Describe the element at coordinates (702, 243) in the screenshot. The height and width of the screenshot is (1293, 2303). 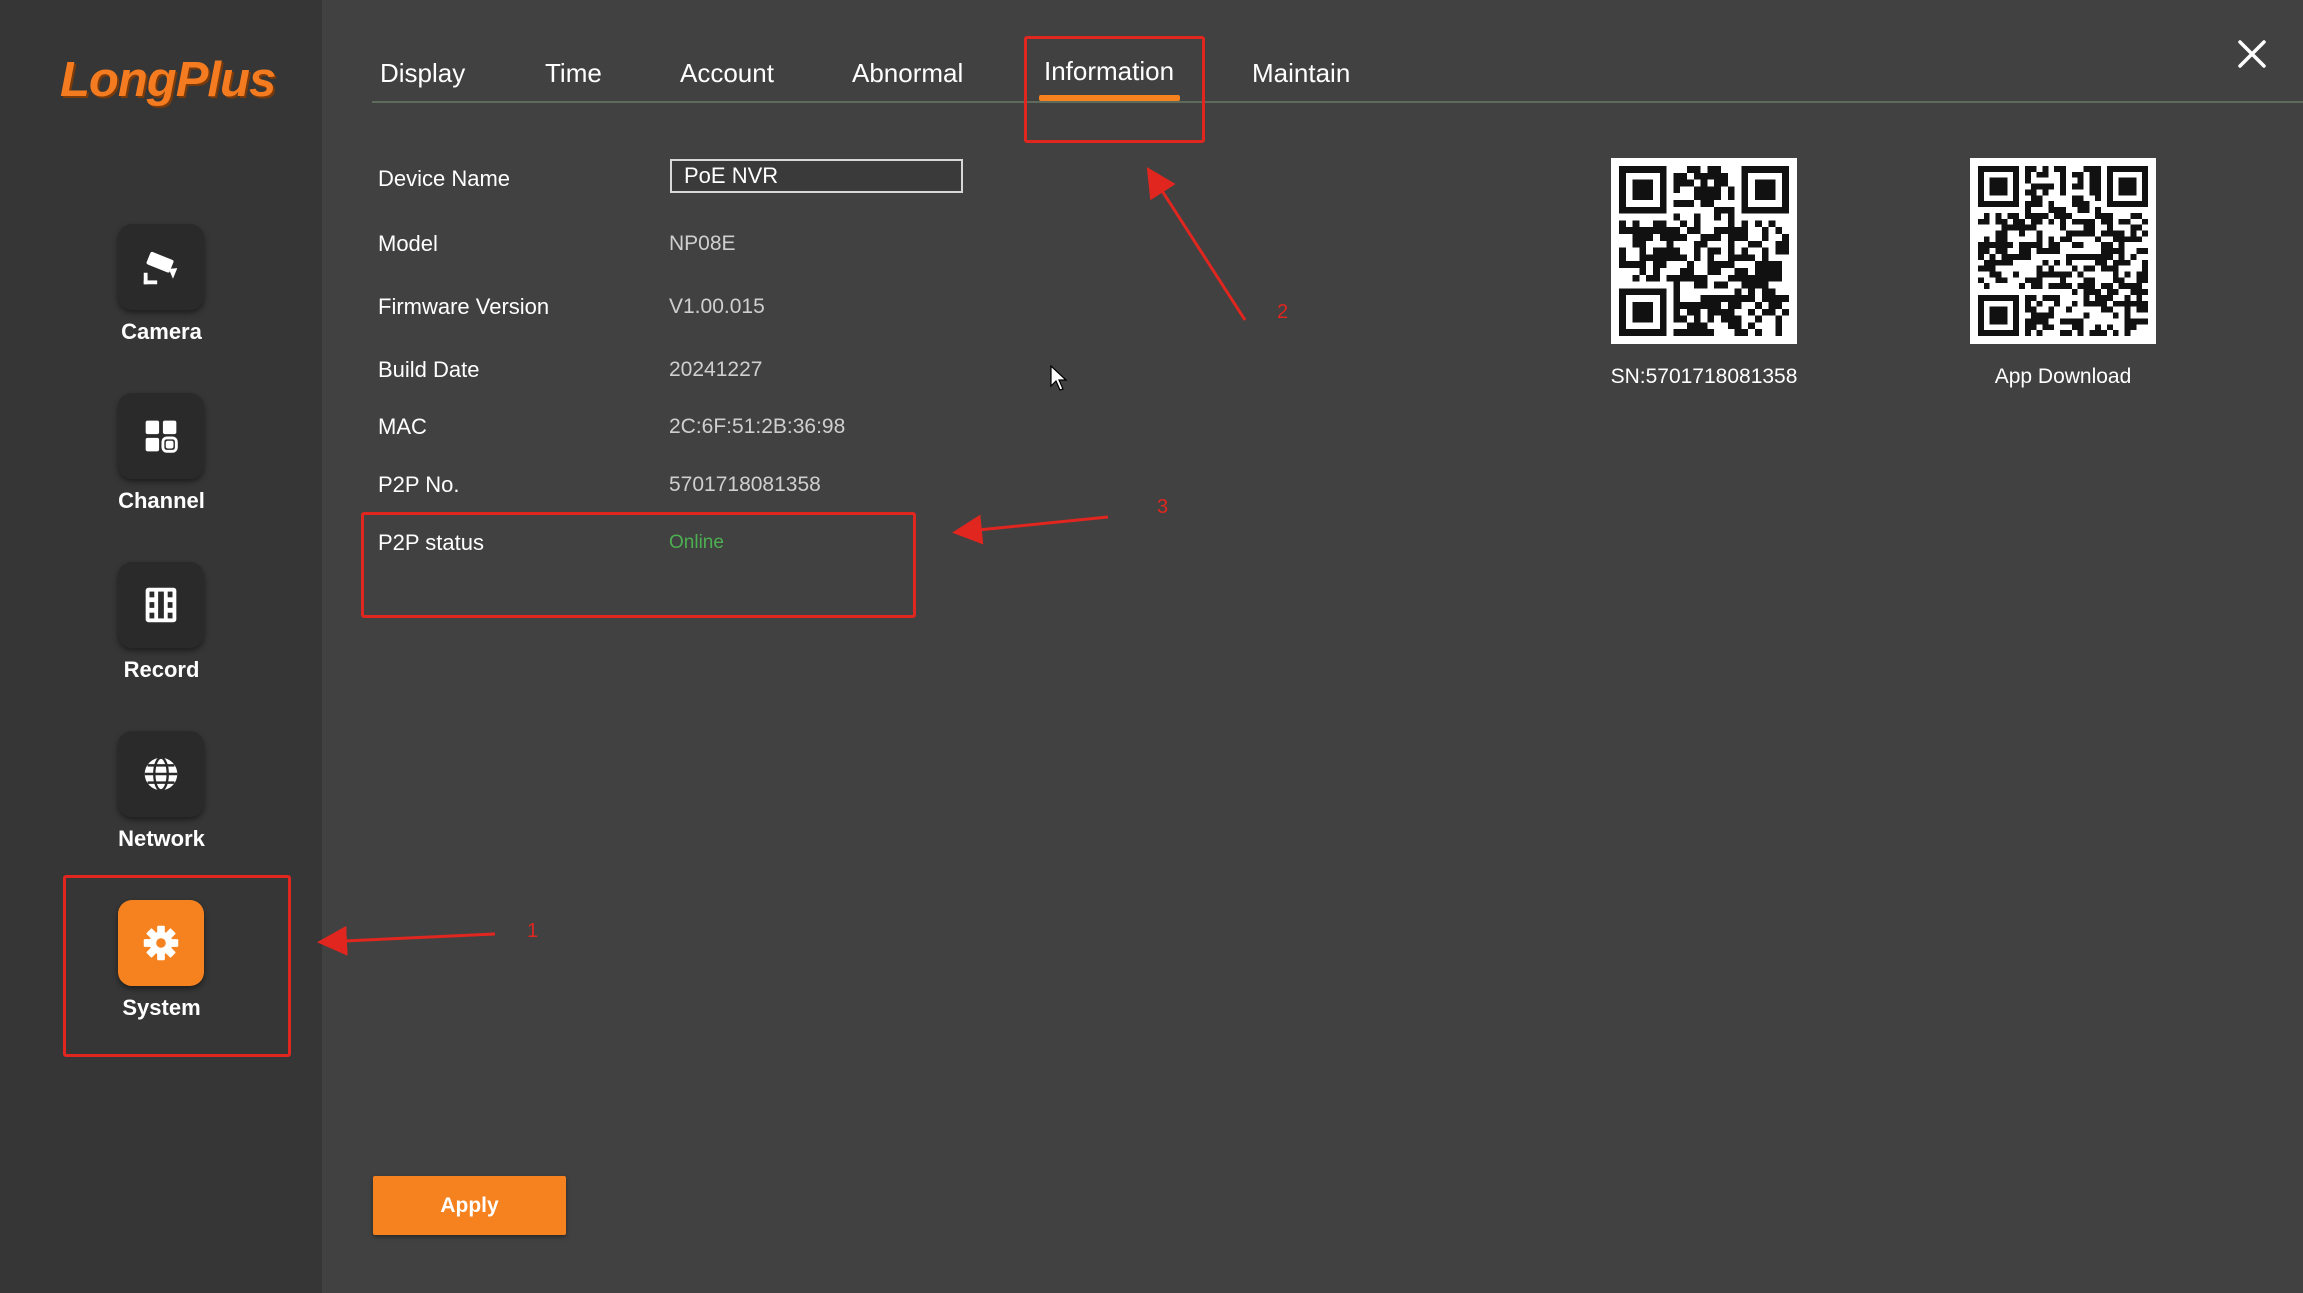
I see `model-value: NP08E` at that location.